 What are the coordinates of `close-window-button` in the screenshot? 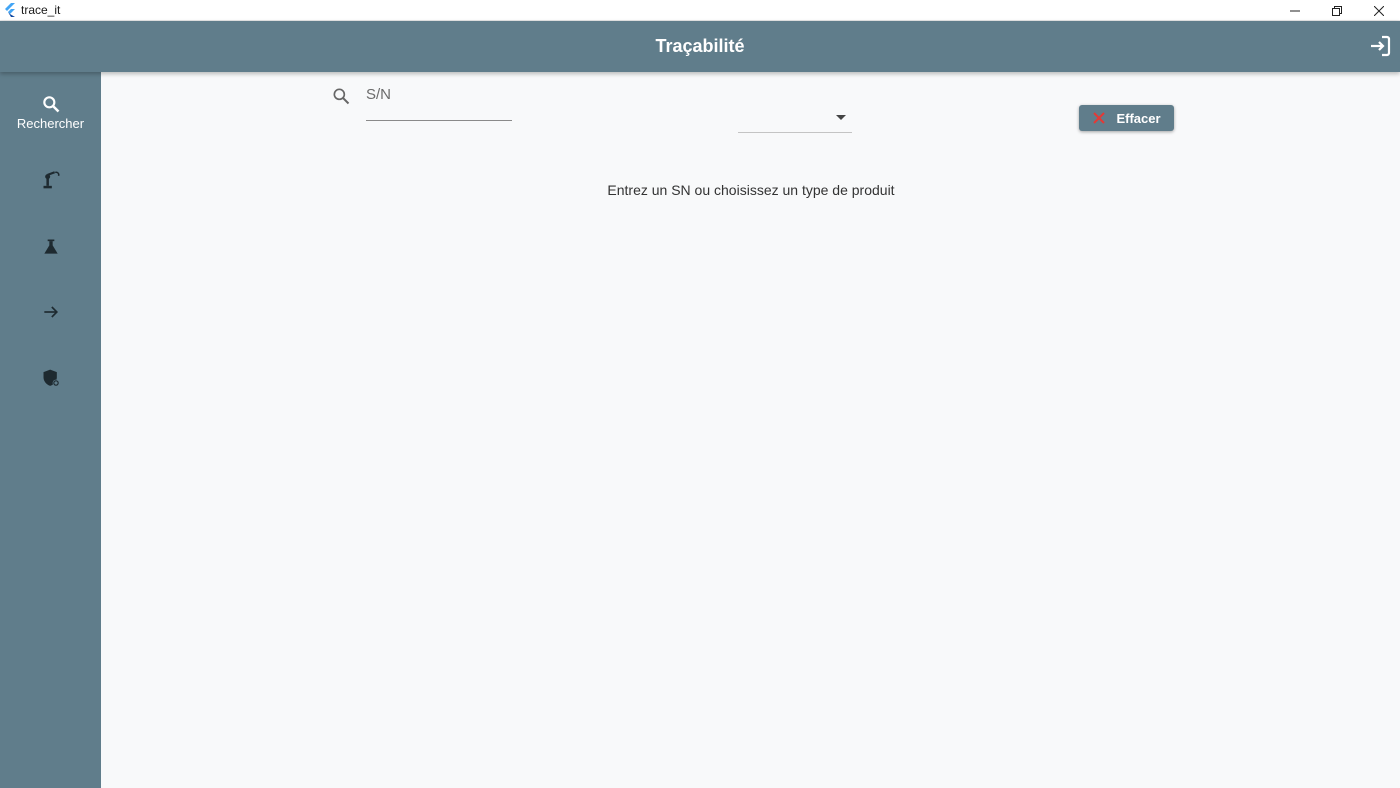 It's located at (1379, 10).